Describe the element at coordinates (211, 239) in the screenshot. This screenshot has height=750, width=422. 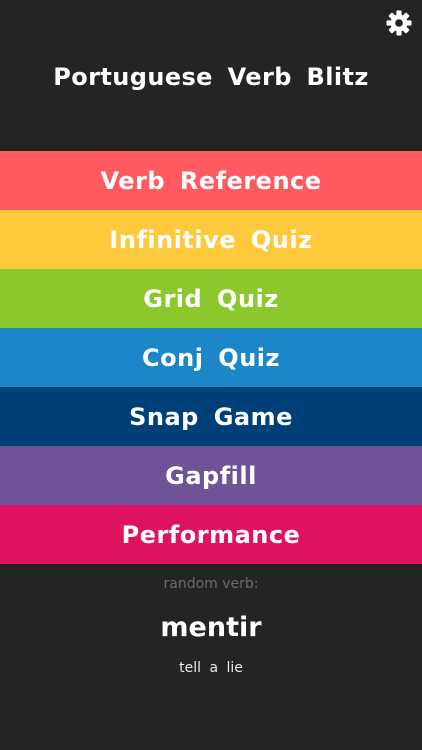
I see `menu-item-infinitive-quiz: Infinitive Quiz` at that location.